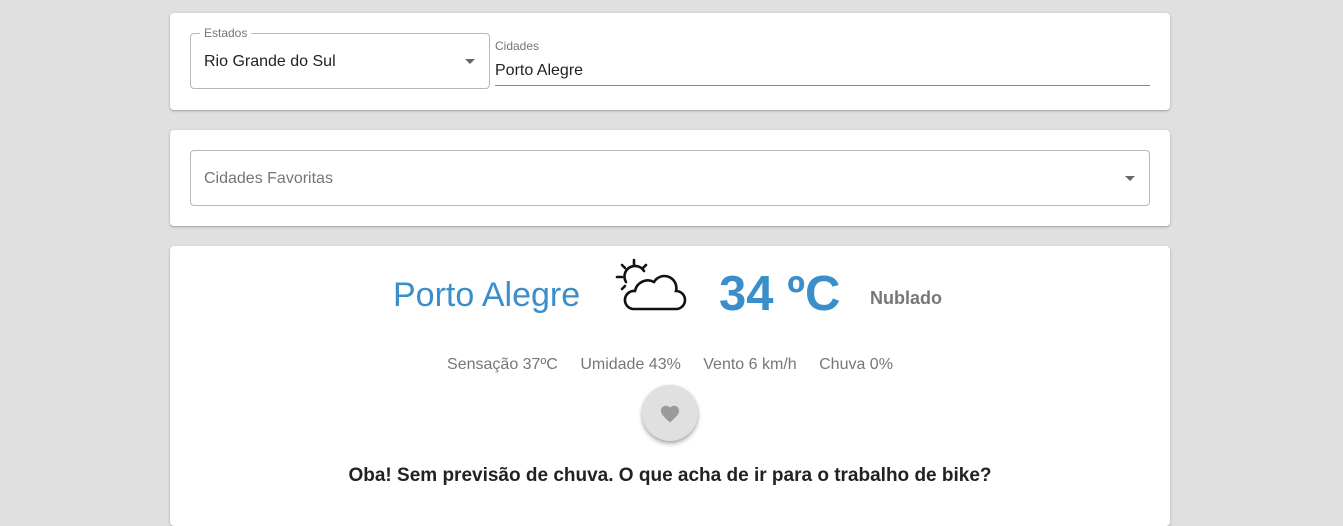  Describe the element at coordinates (268, 178) in the screenshot. I see `favorite-cities-placeholder: Cidades Favoritas` at that location.